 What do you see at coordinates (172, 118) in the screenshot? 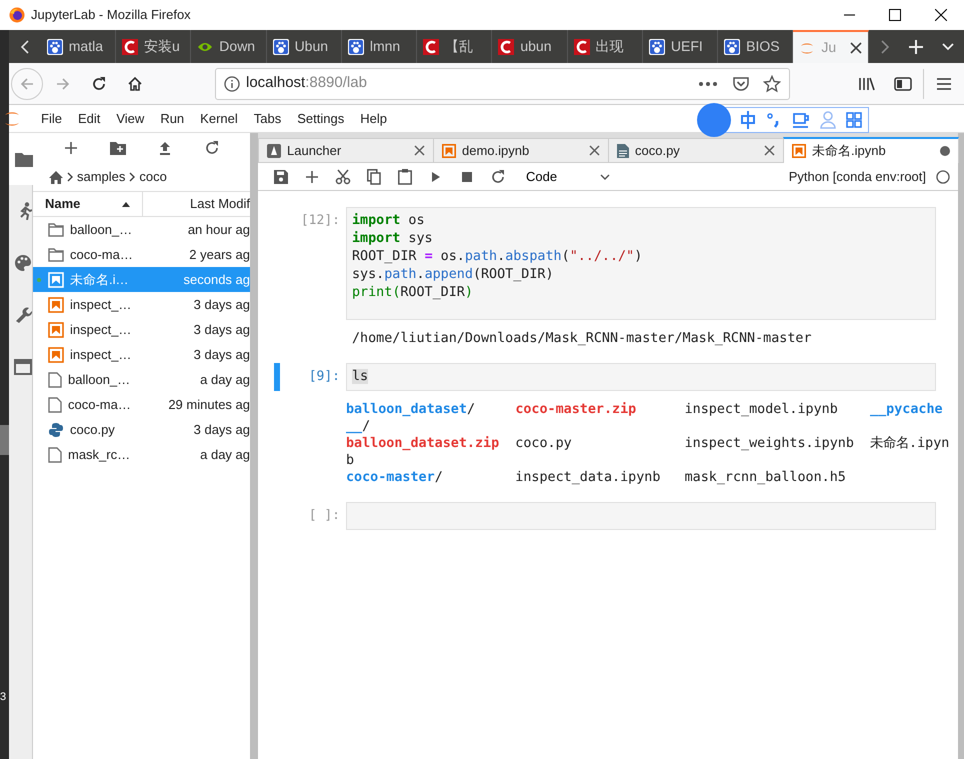
I see `menu-item: Run` at bounding box center [172, 118].